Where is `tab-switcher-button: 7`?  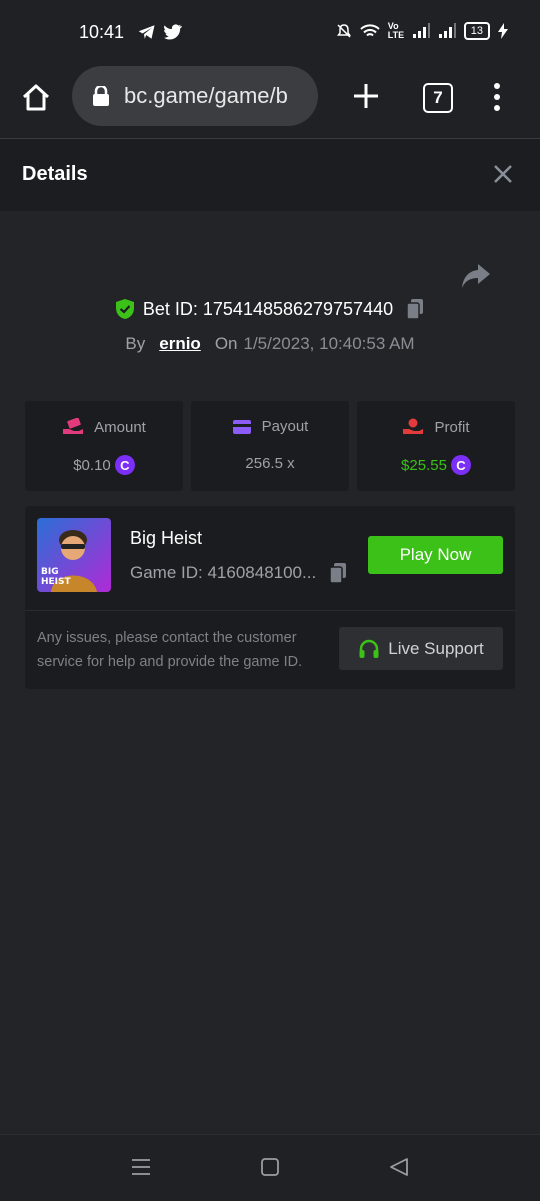 tab-switcher-button: 7 is located at coordinates (438, 98).